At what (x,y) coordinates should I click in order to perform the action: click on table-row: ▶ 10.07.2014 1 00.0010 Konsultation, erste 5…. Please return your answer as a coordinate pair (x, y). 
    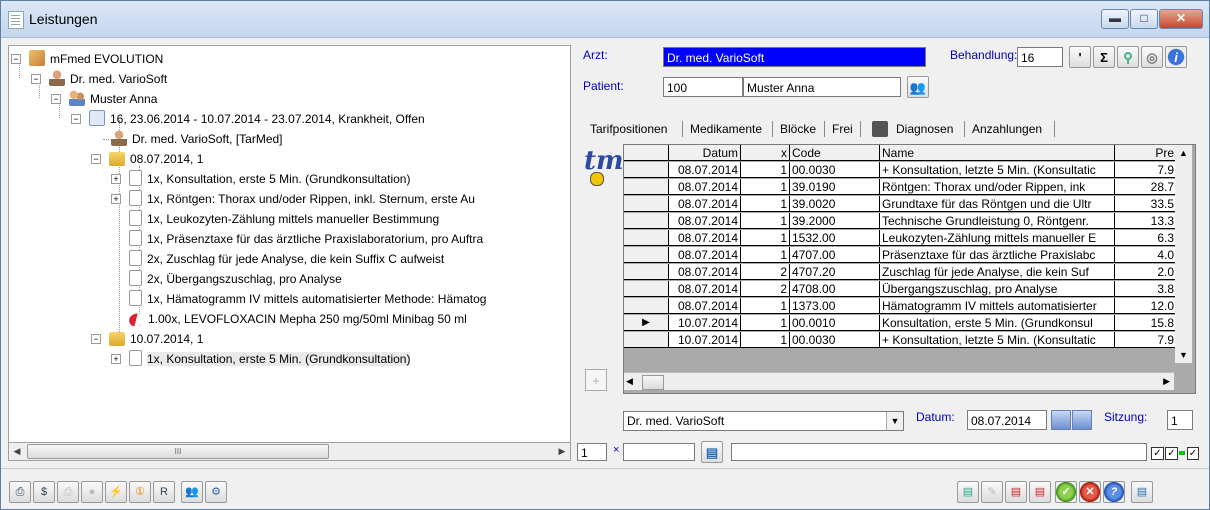
    Looking at the image, I should click on (901, 323).